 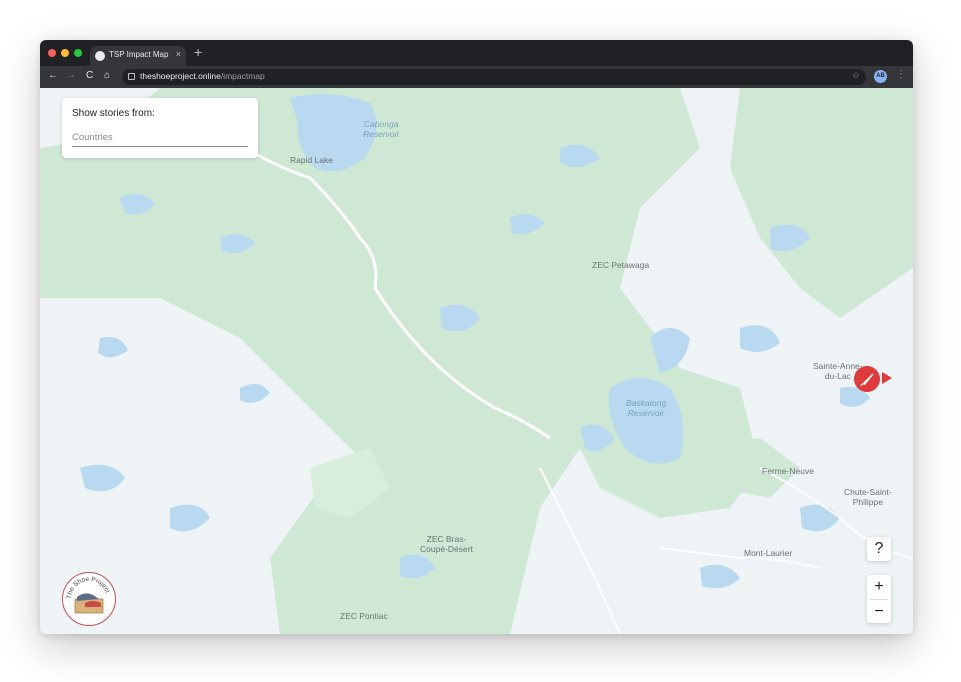 I want to click on tab-title: TSP Impact Map, so click(x=139, y=54).